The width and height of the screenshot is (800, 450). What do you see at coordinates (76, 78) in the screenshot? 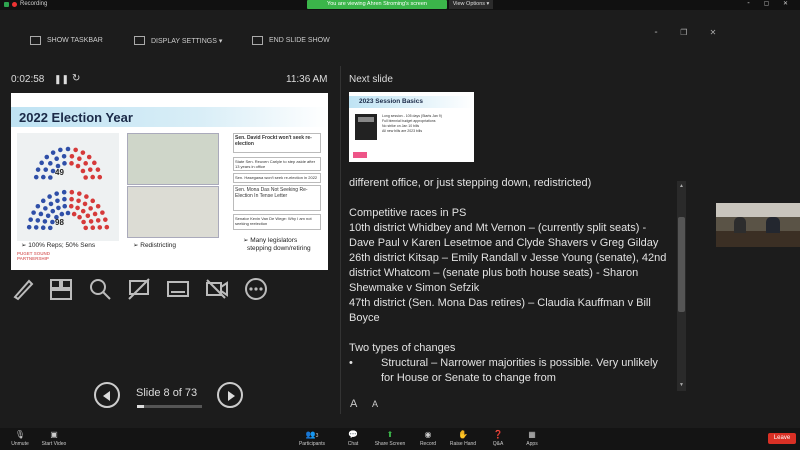
I see `reset-timer-icon: ↻` at bounding box center [76, 78].